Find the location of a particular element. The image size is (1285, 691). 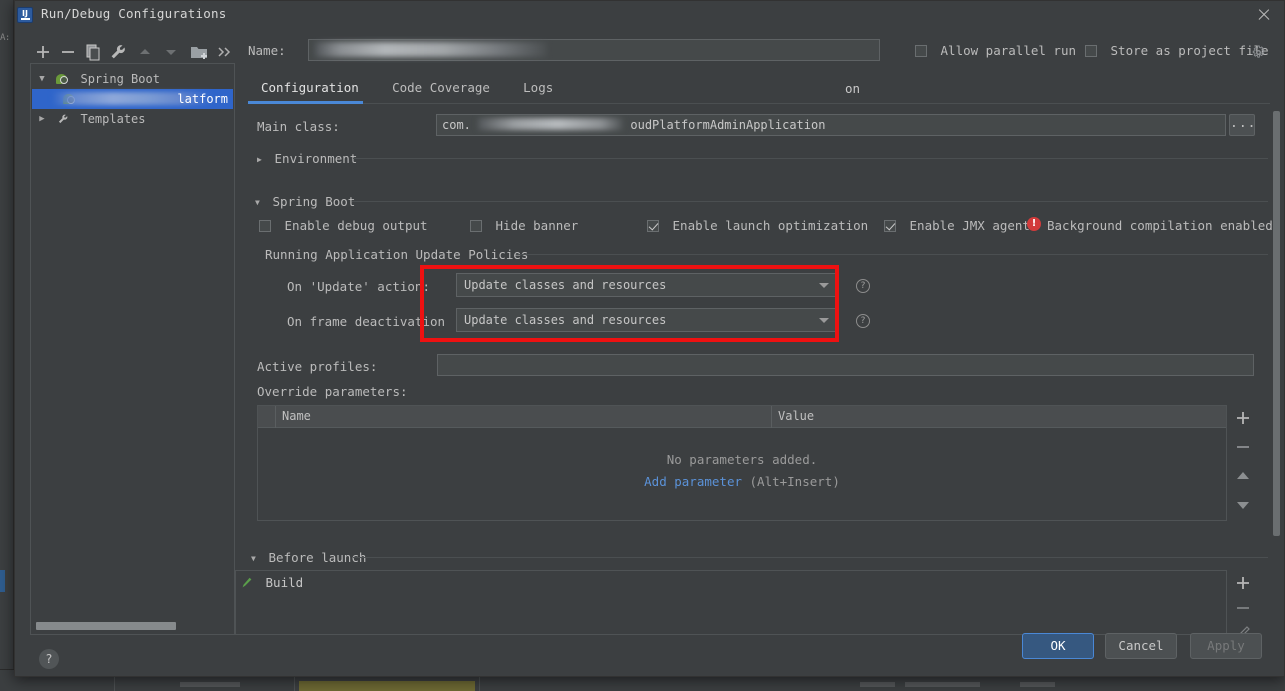

content-vertical-scrollbar is located at coordinates (1276, 323).